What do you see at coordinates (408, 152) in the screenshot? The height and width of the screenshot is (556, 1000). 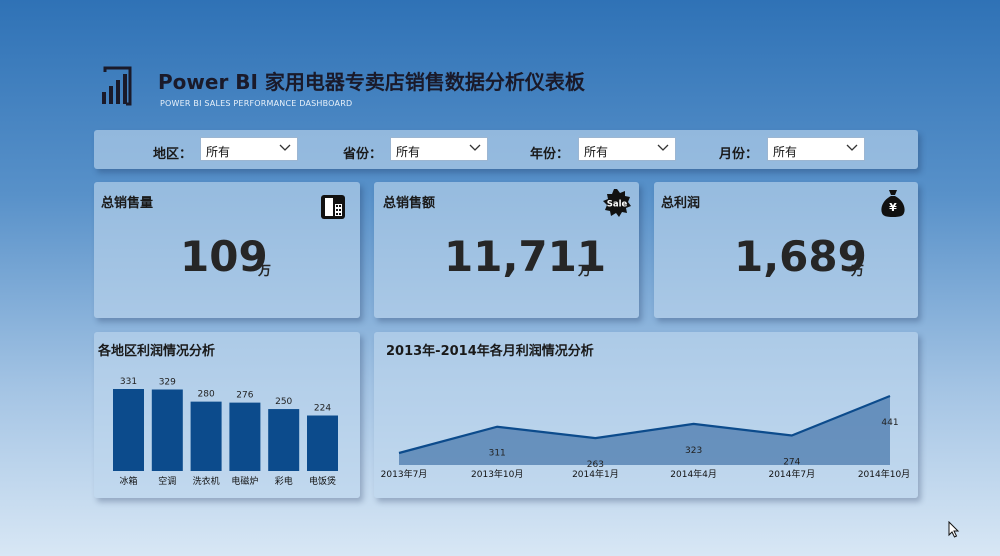 I see `province-dropdown-value: 所有` at bounding box center [408, 152].